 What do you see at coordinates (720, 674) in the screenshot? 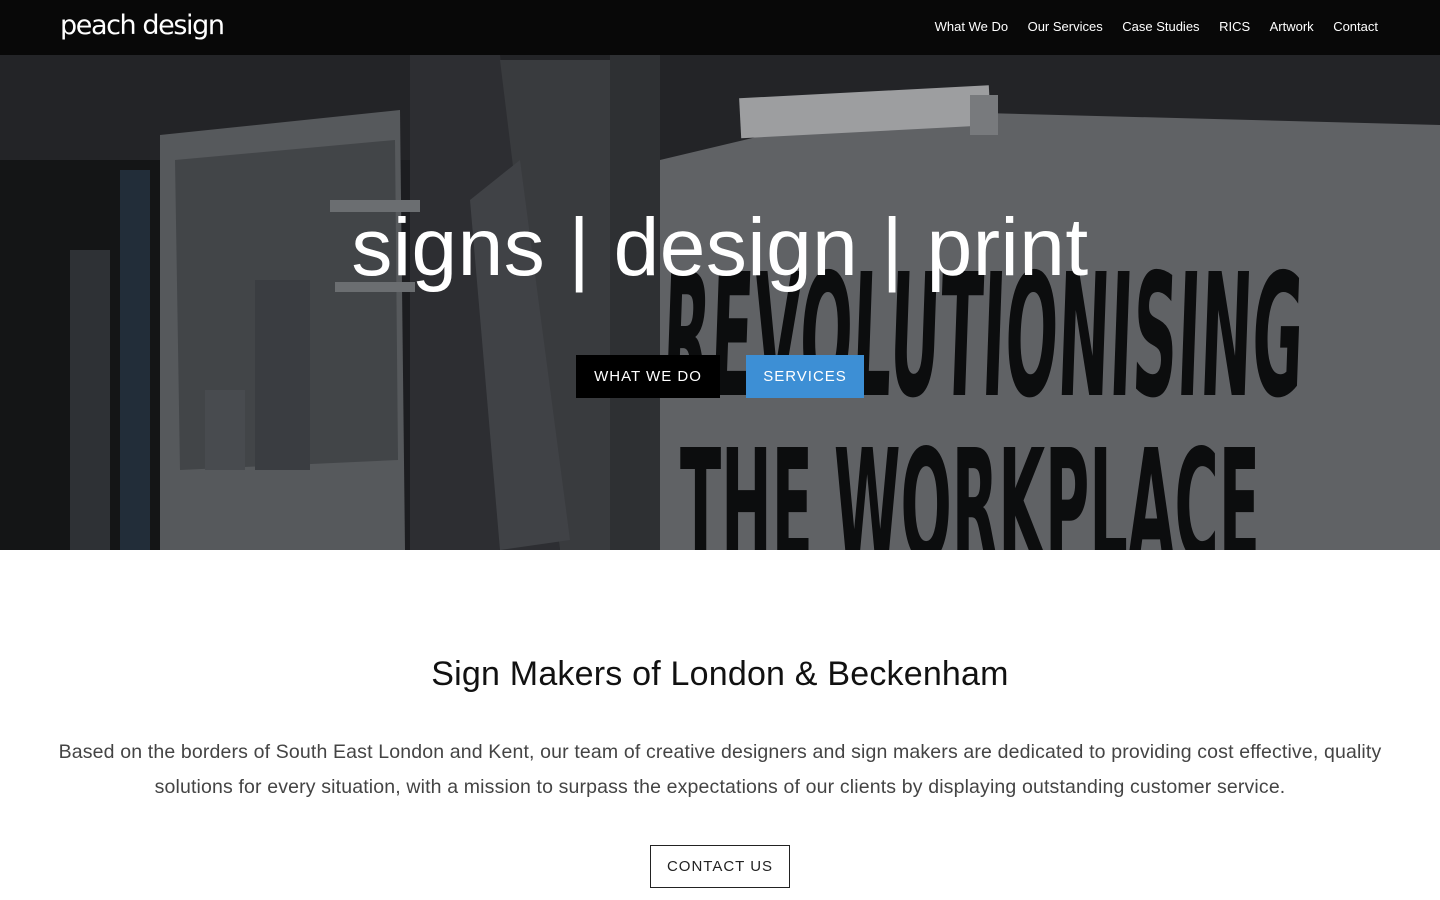
I see `intro-title: Sign Makers of London & Beckenham` at bounding box center [720, 674].